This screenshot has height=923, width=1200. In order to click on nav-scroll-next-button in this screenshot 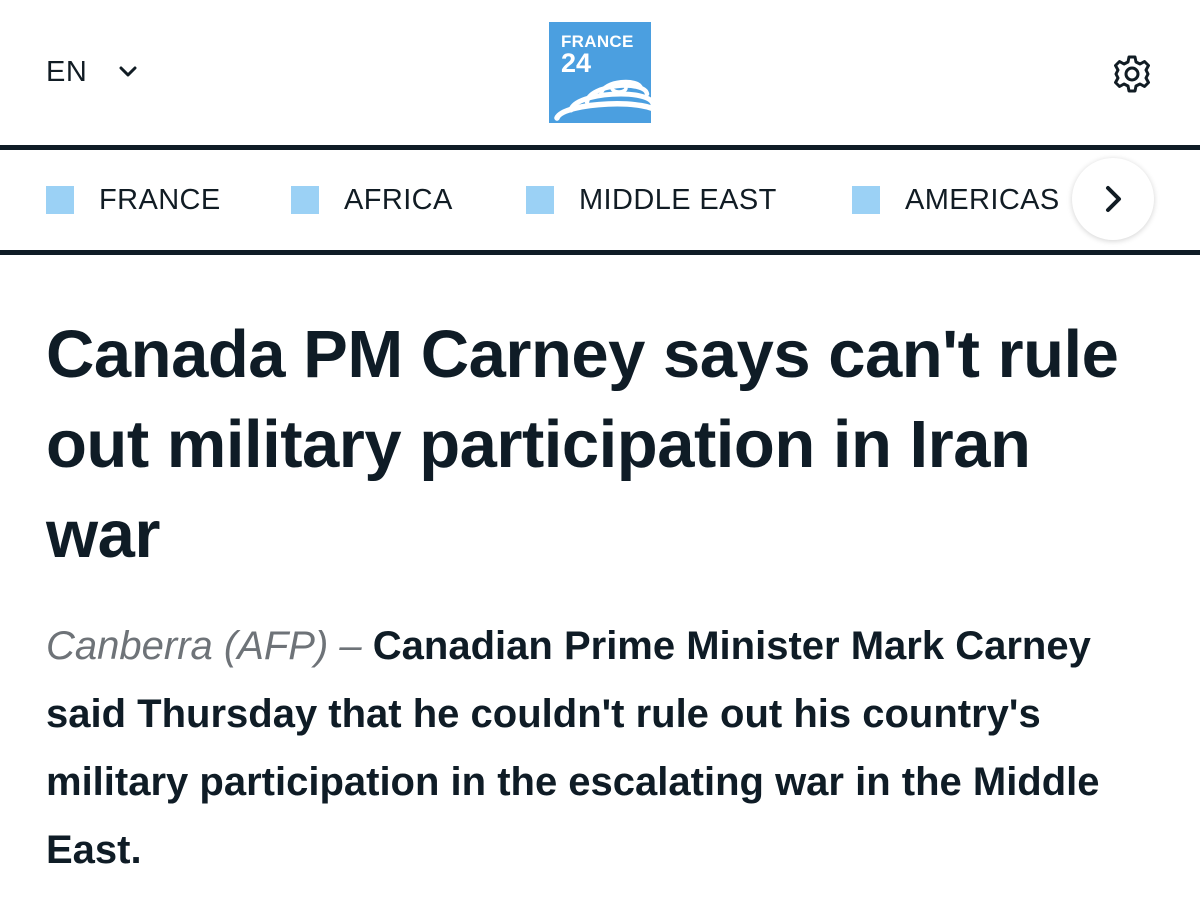, I will do `click(1113, 199)`.